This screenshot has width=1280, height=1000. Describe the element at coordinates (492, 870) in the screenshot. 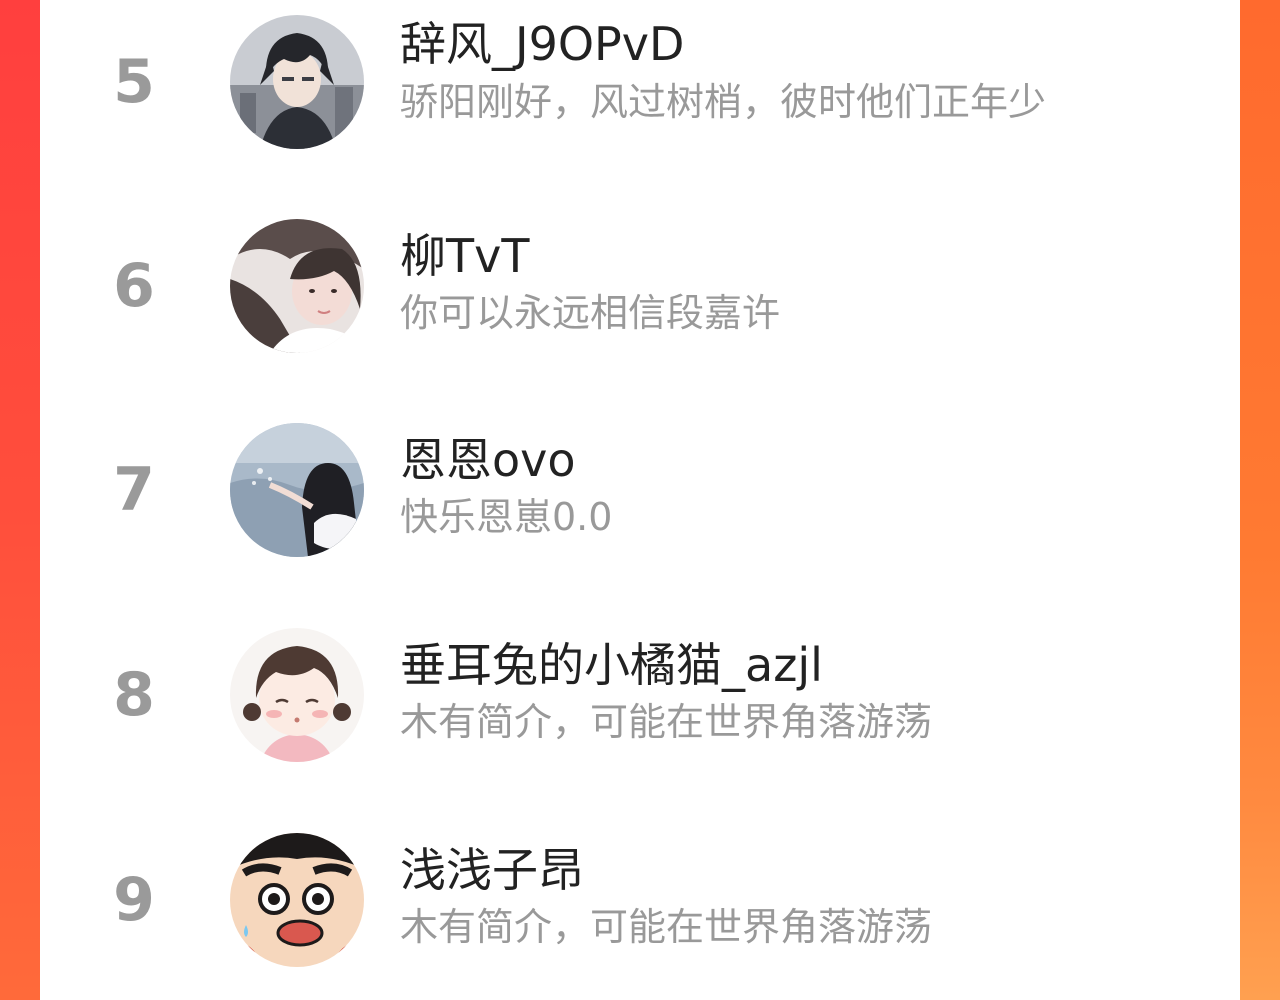

I see `user-name: 浅浅子昂` at that location.